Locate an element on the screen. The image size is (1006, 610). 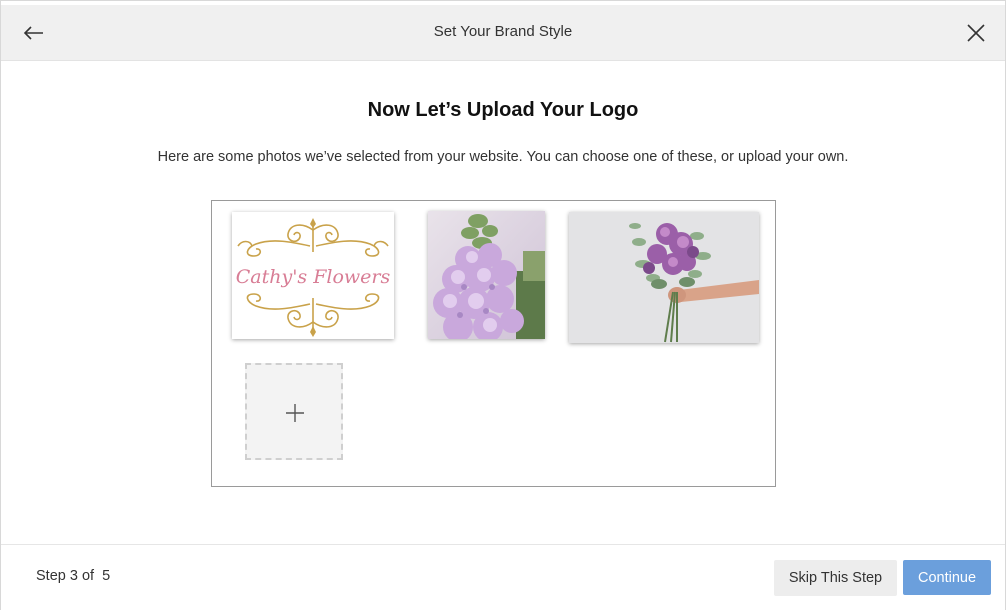
modal-title: Set Your Brand Style is located at coordinates (503, 31).